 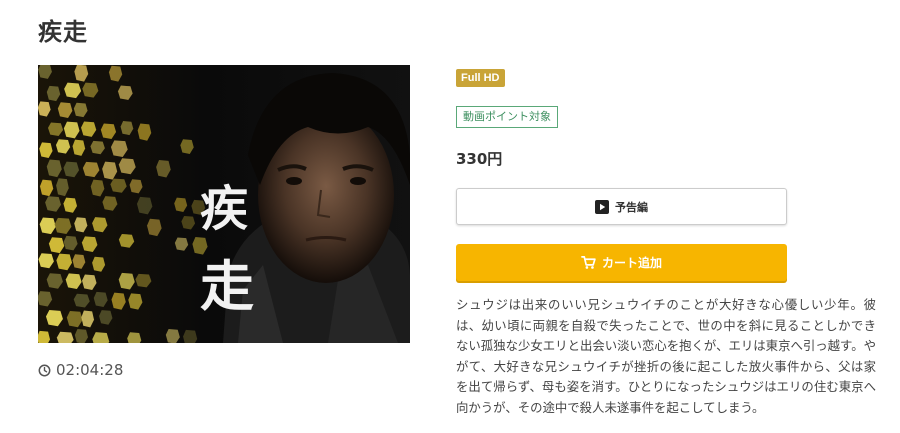 I want to click on clock-icon, so click(x=44, y=370).